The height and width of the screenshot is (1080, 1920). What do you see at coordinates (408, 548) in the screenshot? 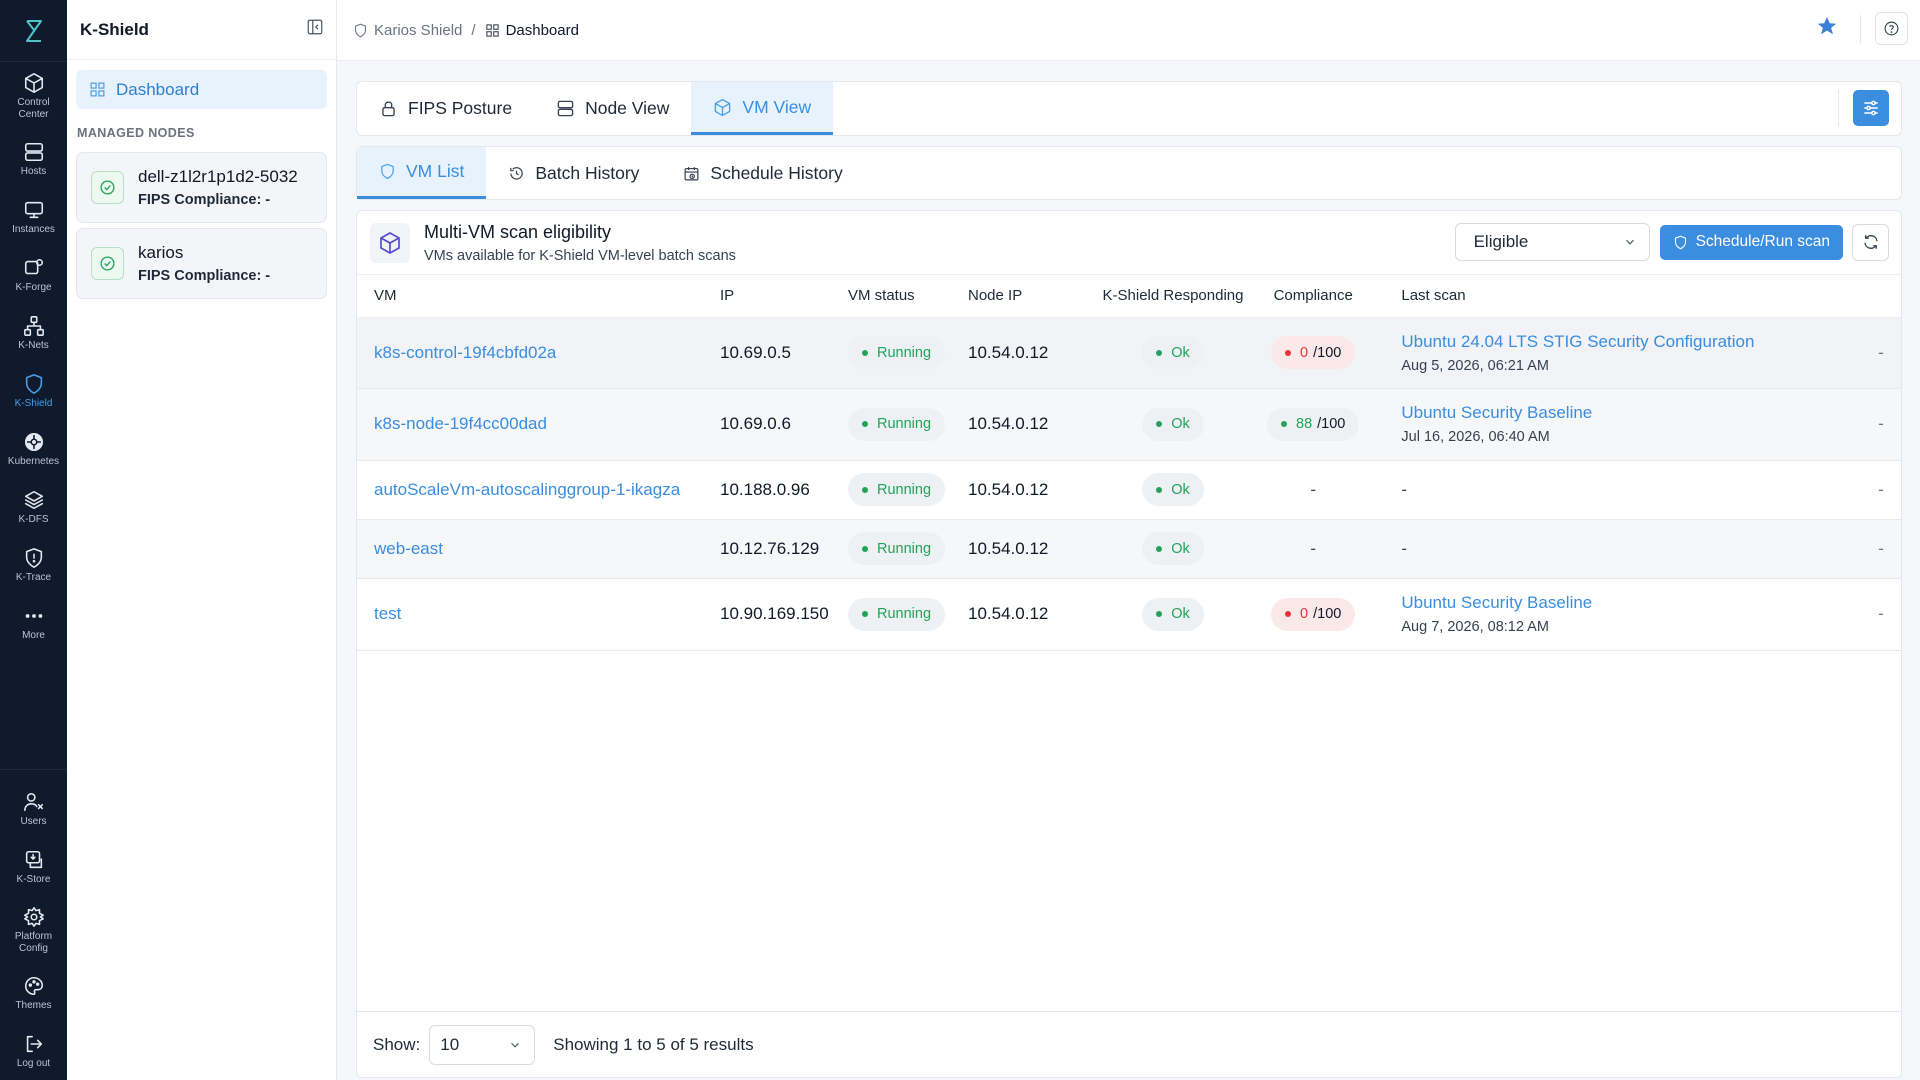
I see `vm-name-link: web-east` at bounding box center [408, 548].